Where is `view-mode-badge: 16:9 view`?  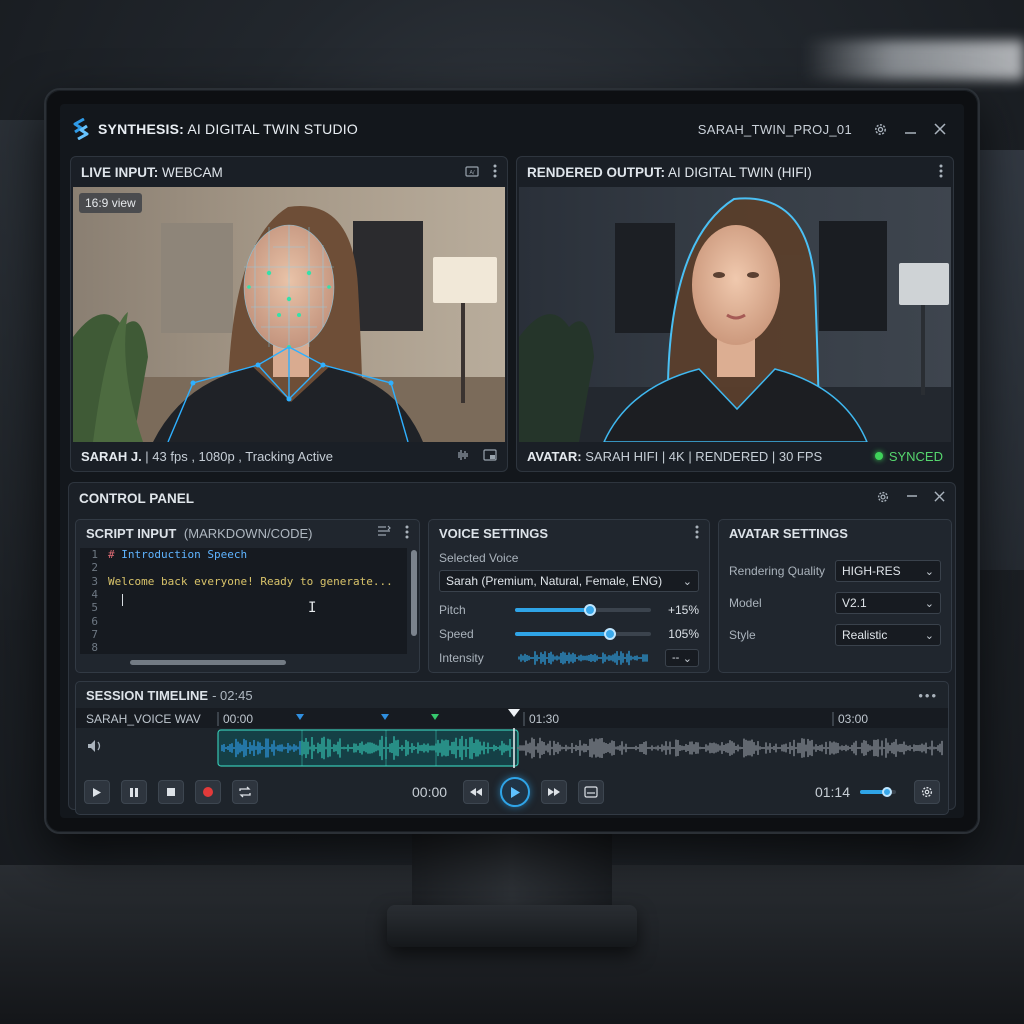
view-mode-badge: 16:9 view is located at coordinates (110, 203).